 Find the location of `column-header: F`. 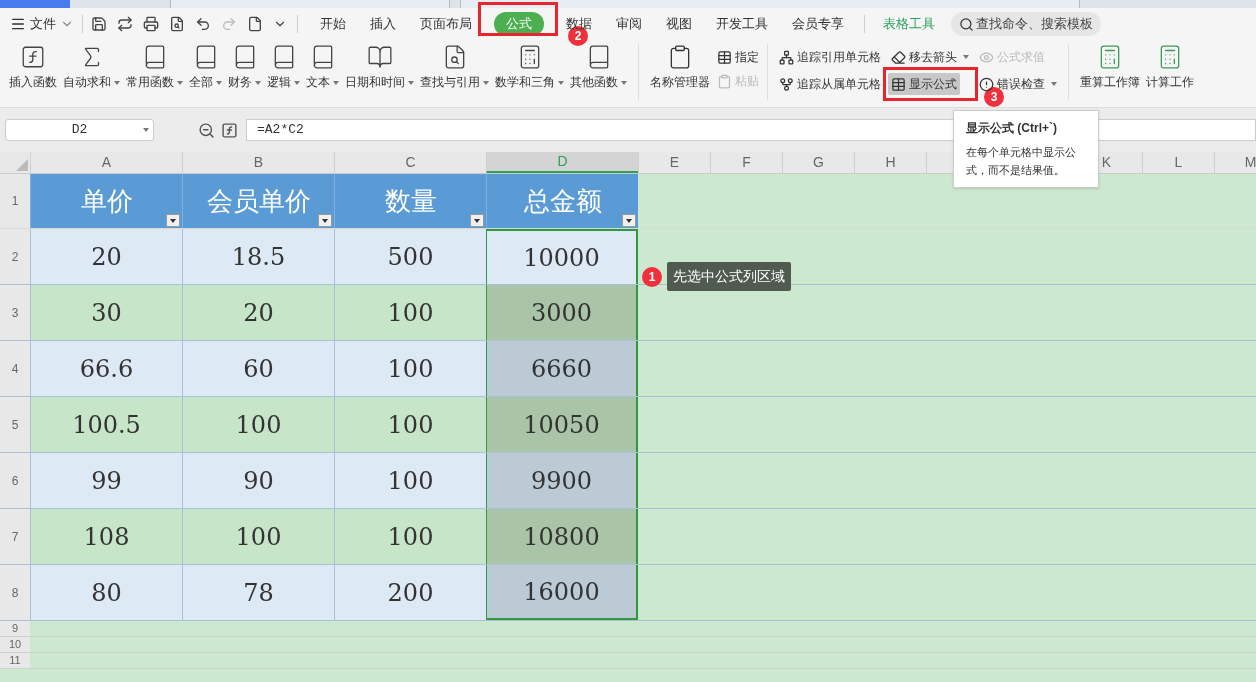

column-header: F is located at coordinates (746, 162).